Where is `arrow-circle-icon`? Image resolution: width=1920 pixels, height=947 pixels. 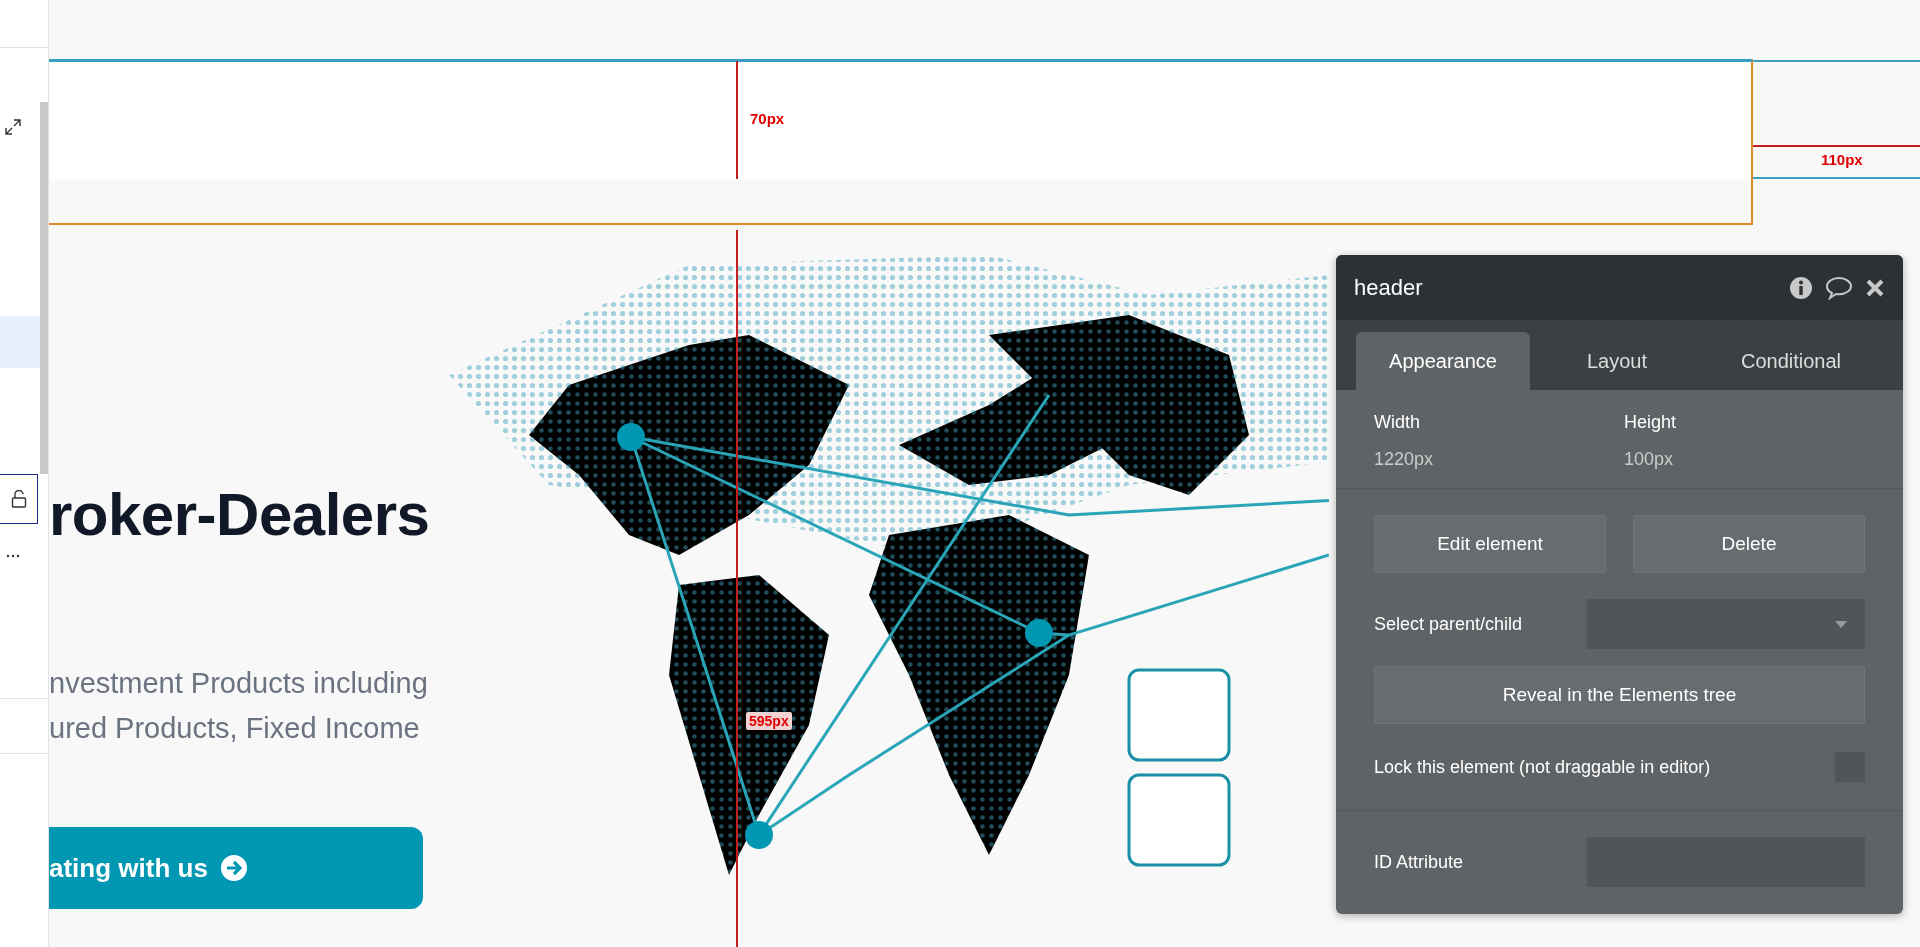 arrow-circle-icon is located at coordinates (233, 868).